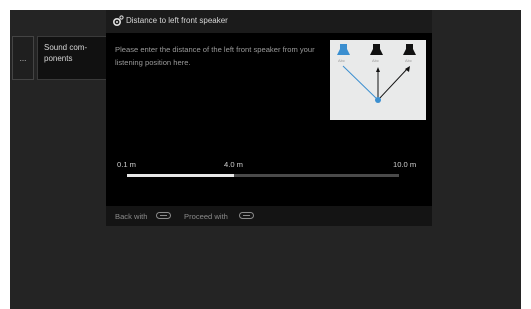  Describe the element at coordinates (405, 164) in the screenshot. I see `slider-tick-max: 10.0 m` at that location.